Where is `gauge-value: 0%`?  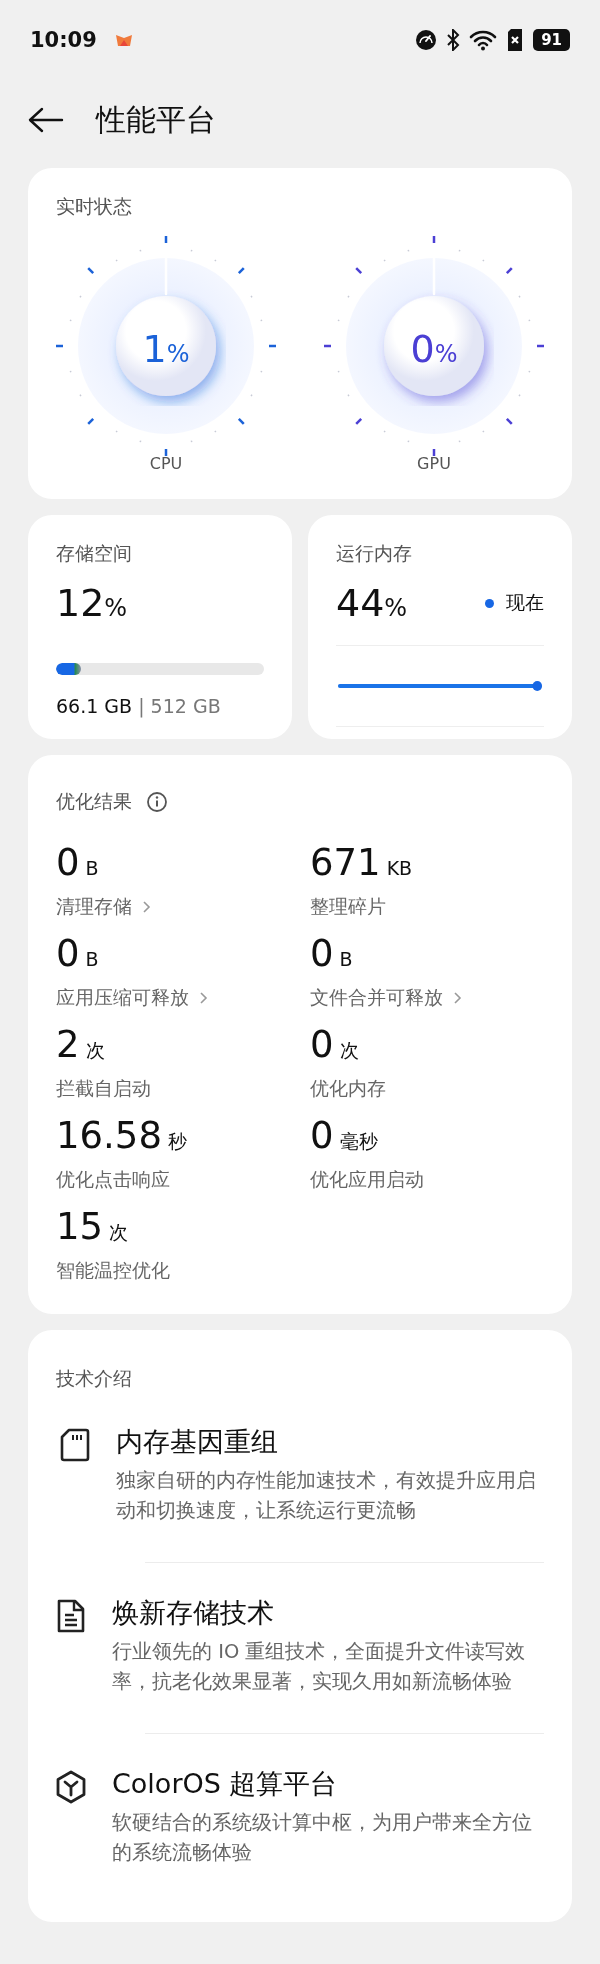 gauge-value: 0% is located at coordinates (434, 348).